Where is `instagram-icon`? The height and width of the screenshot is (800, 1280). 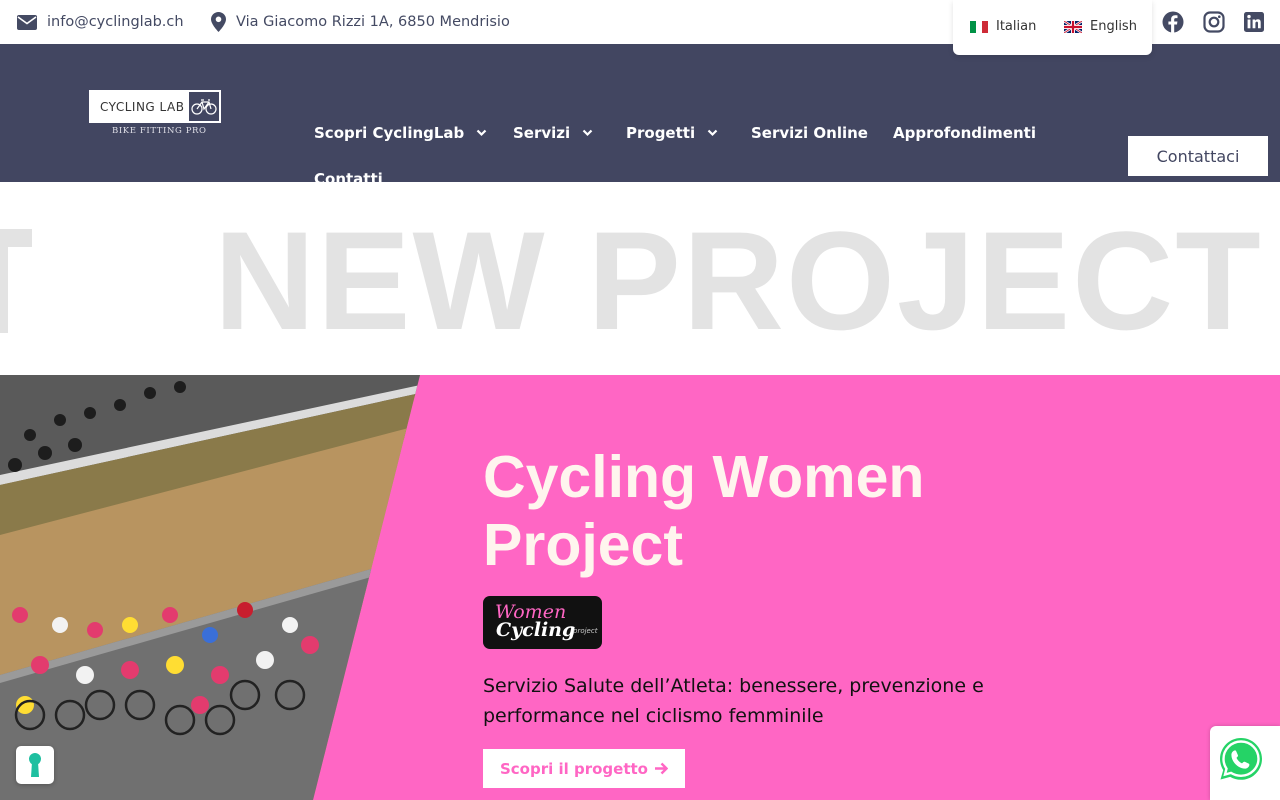
instagram-icon is located at coordinates (1214, 22).